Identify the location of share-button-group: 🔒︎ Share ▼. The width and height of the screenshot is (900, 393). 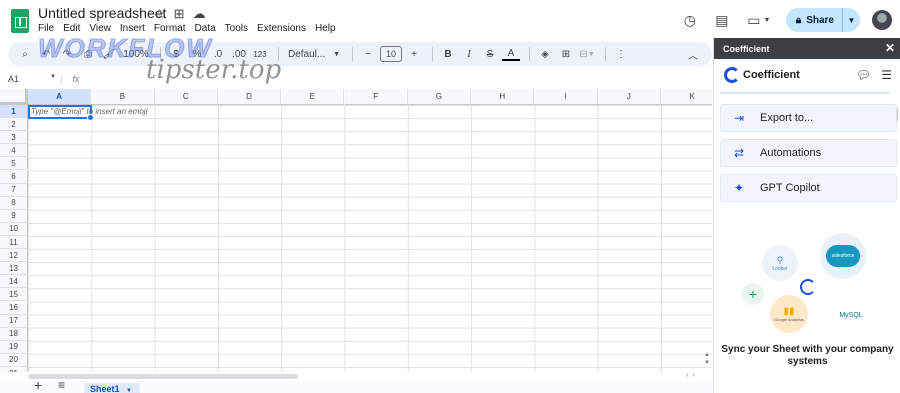
(822, 20).